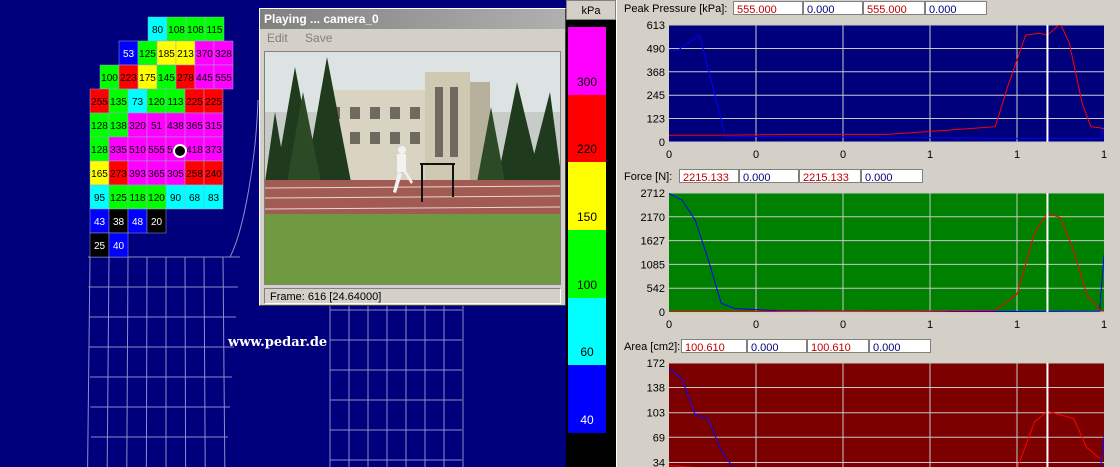  Describe the element at coordinates (412, 19) in the screenshot. I see `video-window-title: Playing ... camera_0` at that location.